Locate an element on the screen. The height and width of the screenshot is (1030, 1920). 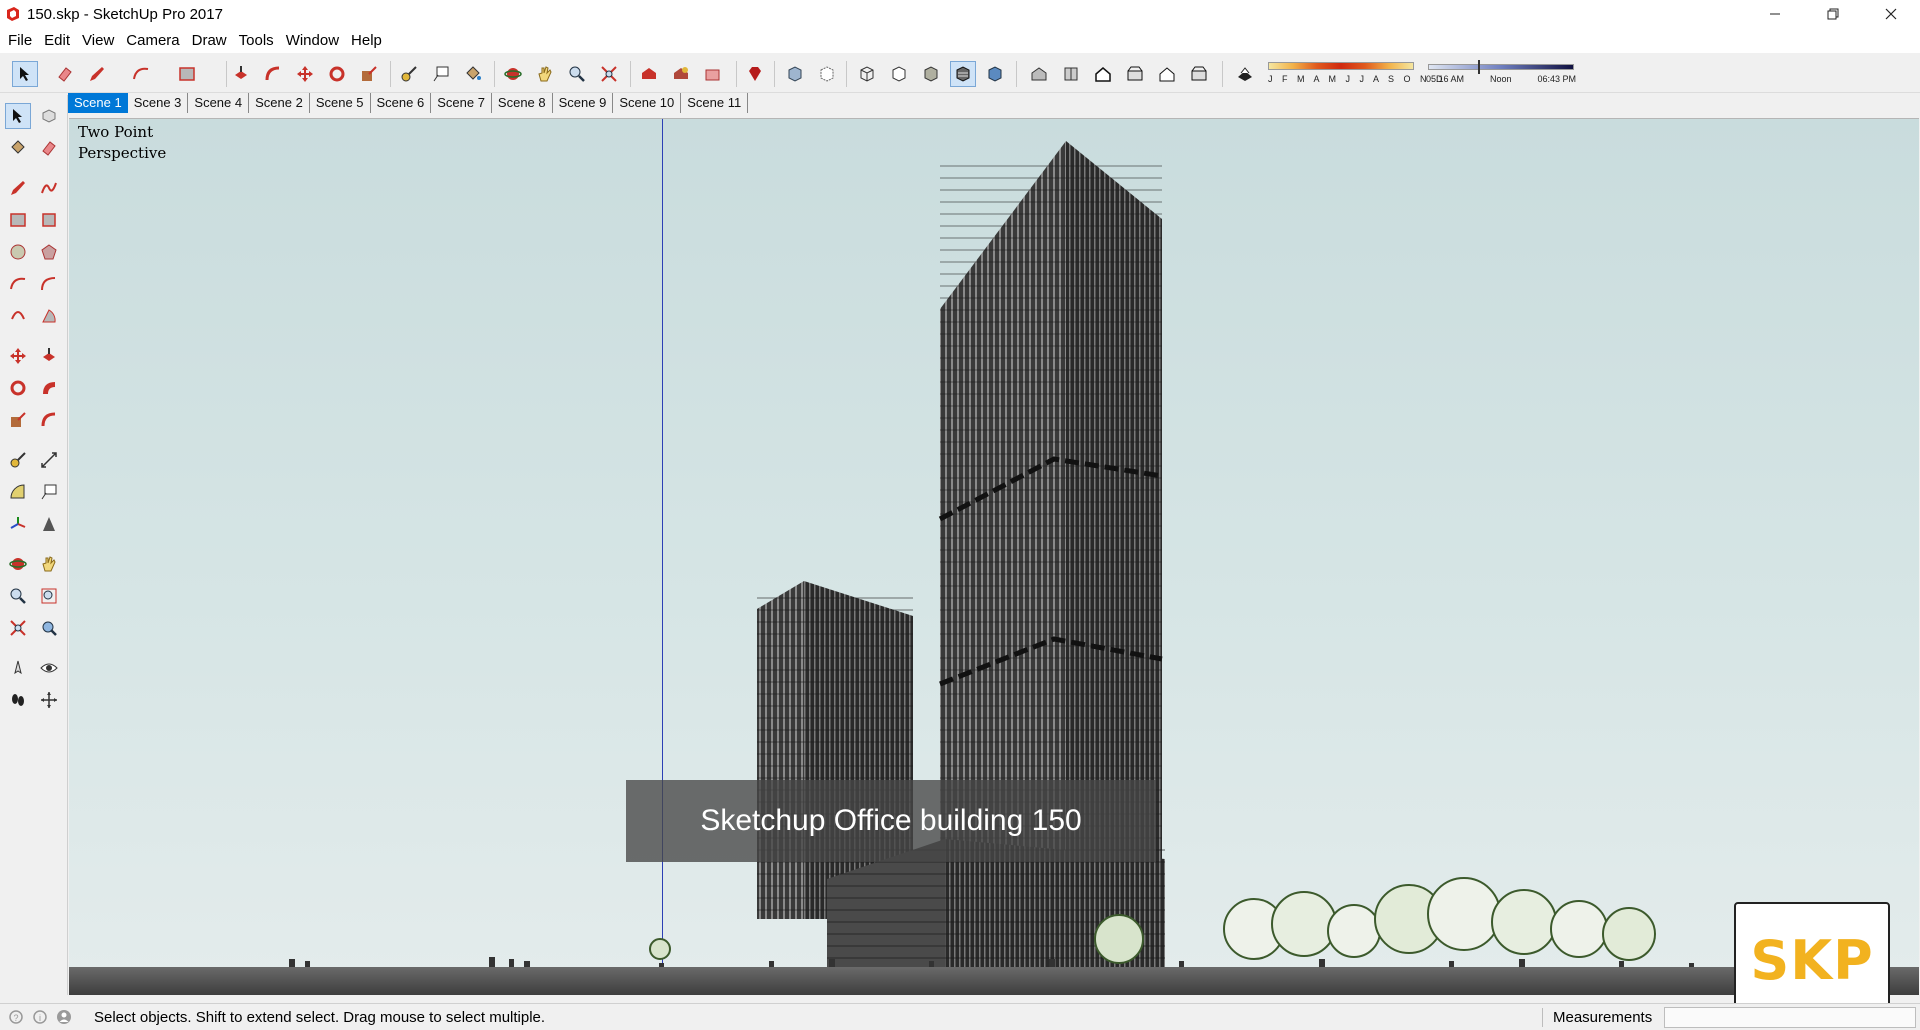
lt-circle-button is located at coordinates (18, 252).